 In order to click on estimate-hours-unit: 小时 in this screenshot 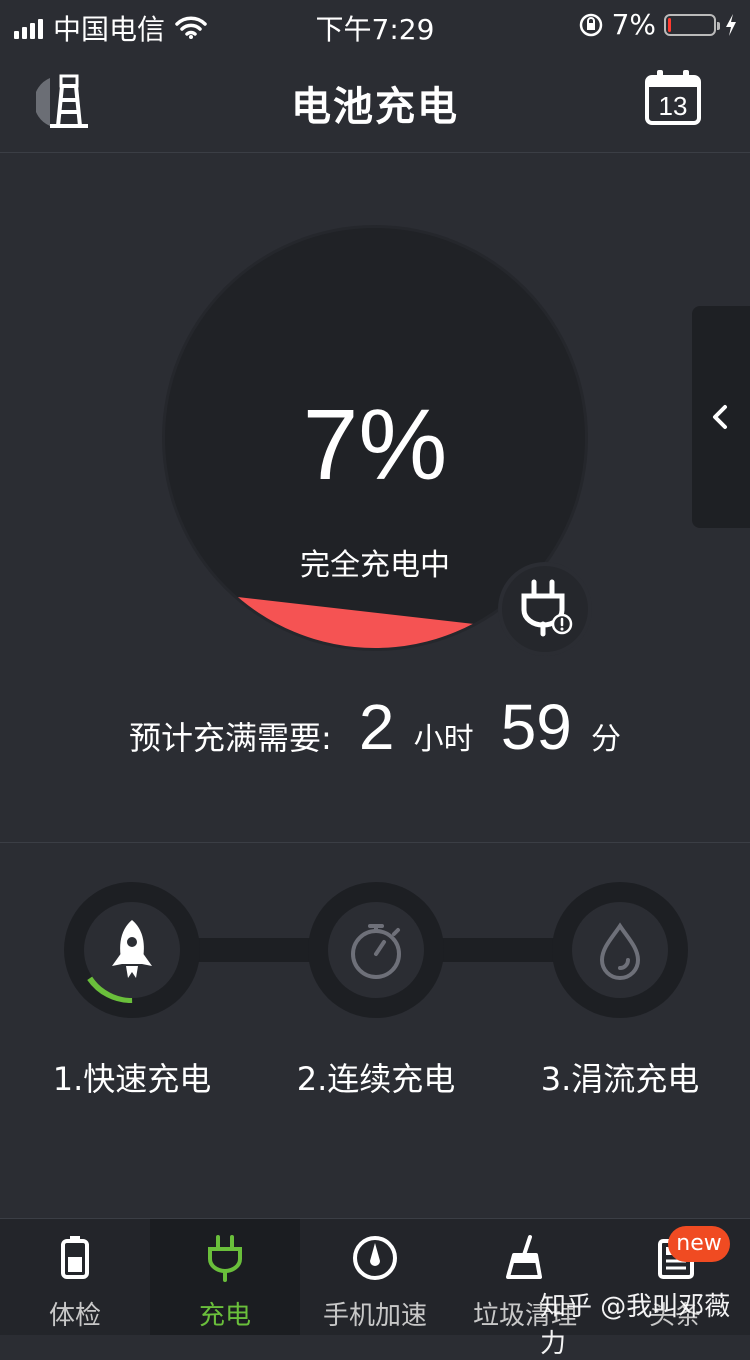, I will do `click(443, 739)`.